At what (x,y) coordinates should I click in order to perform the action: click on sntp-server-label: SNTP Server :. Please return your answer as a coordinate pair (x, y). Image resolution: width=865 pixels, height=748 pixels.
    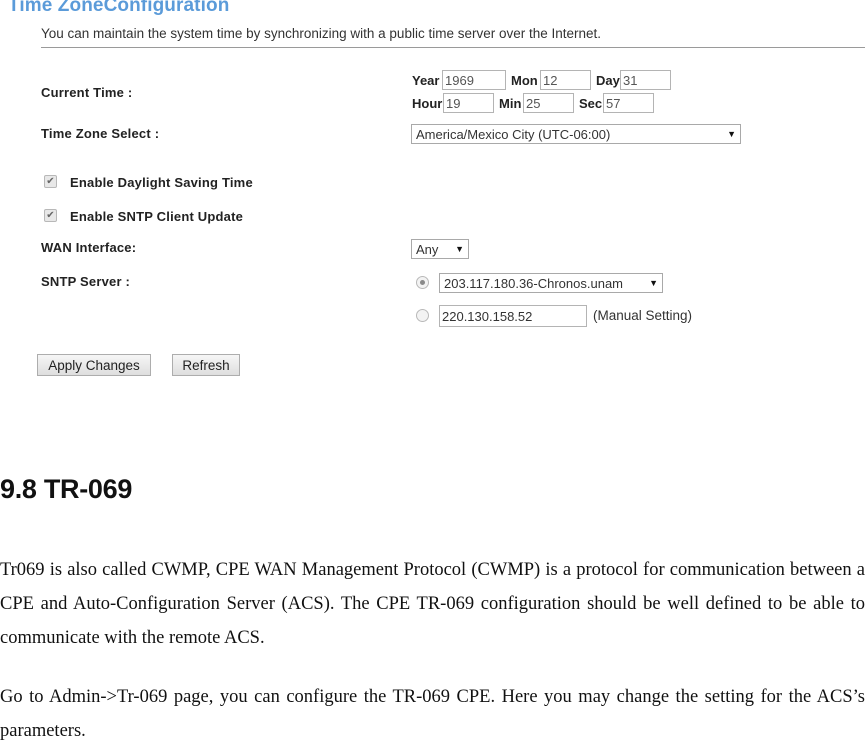
    Looking at the image, I should click on (86, 281).